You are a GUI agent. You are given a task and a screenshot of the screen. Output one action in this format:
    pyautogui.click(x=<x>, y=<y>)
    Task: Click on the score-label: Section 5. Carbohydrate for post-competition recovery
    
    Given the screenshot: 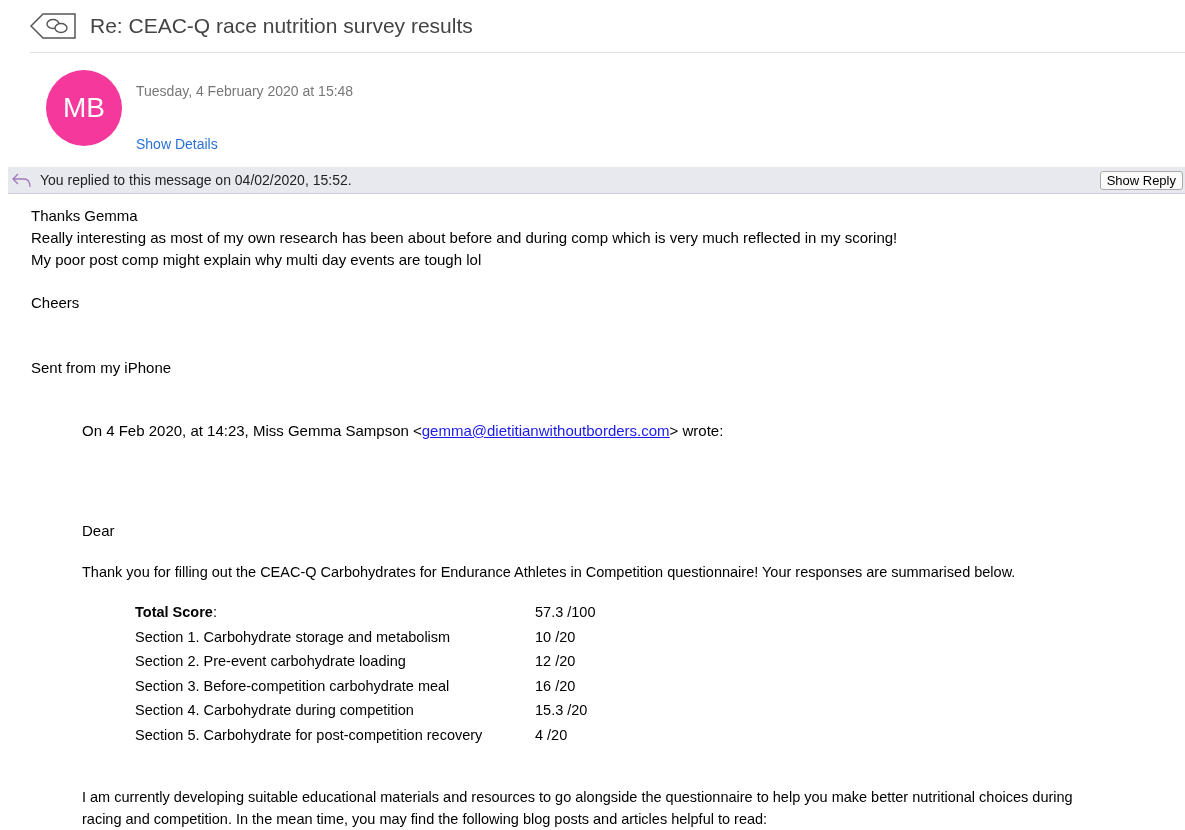 What is the action you would take?
    pyautogui.click(x=309, y=735)
    